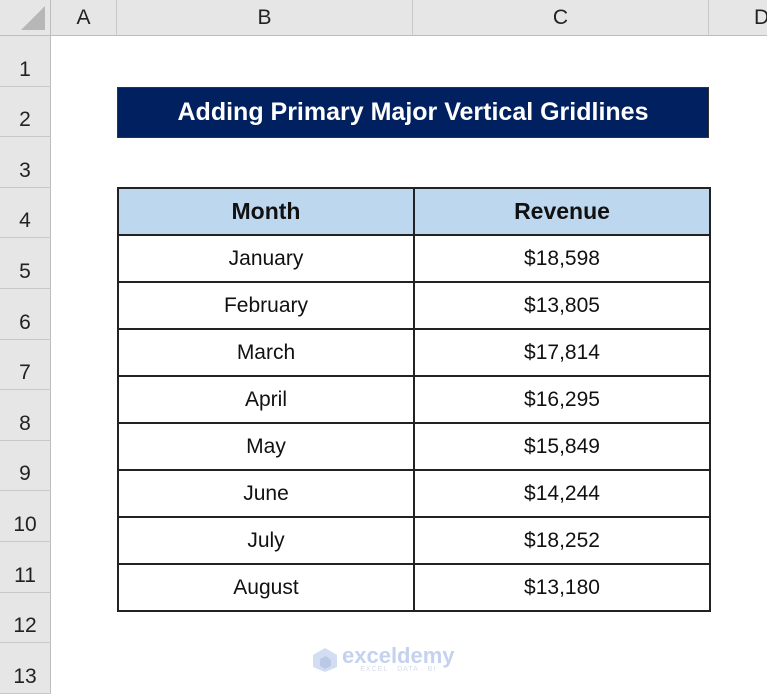  What do you see at coordinates (266, 211) in the screenshot?
I see `header-month: Month` at bounding box center [266, 211].